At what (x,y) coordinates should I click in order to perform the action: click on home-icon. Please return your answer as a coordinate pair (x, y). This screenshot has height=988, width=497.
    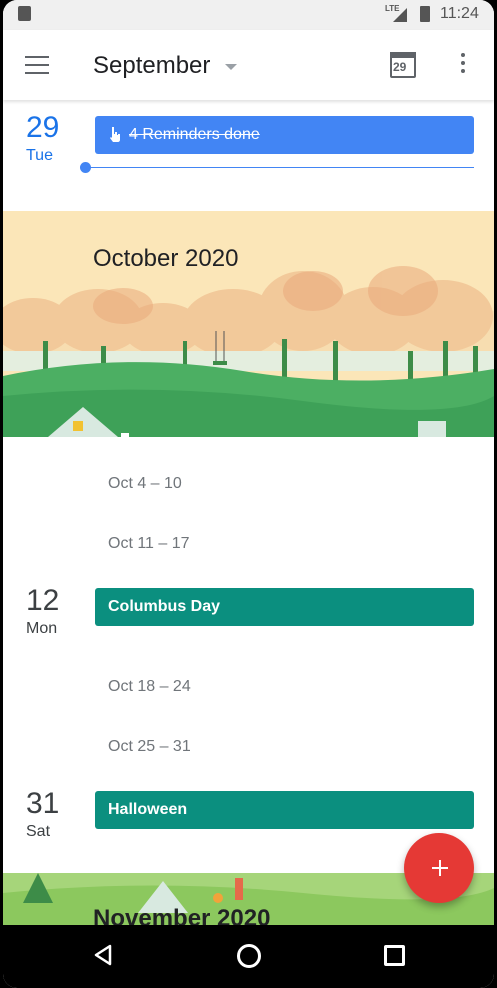
    Looking at the image, I should click on (249, 956).